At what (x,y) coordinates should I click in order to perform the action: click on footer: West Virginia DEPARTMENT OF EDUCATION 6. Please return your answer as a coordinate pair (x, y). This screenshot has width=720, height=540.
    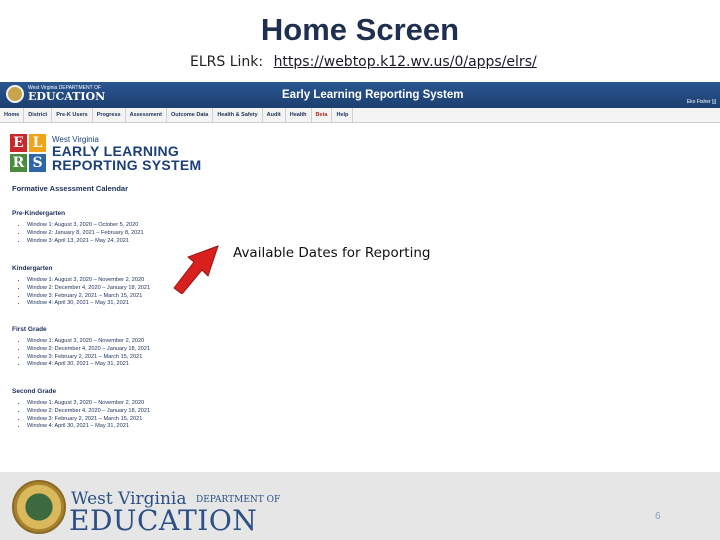
    Looking at the image, I should click on (360, 506).